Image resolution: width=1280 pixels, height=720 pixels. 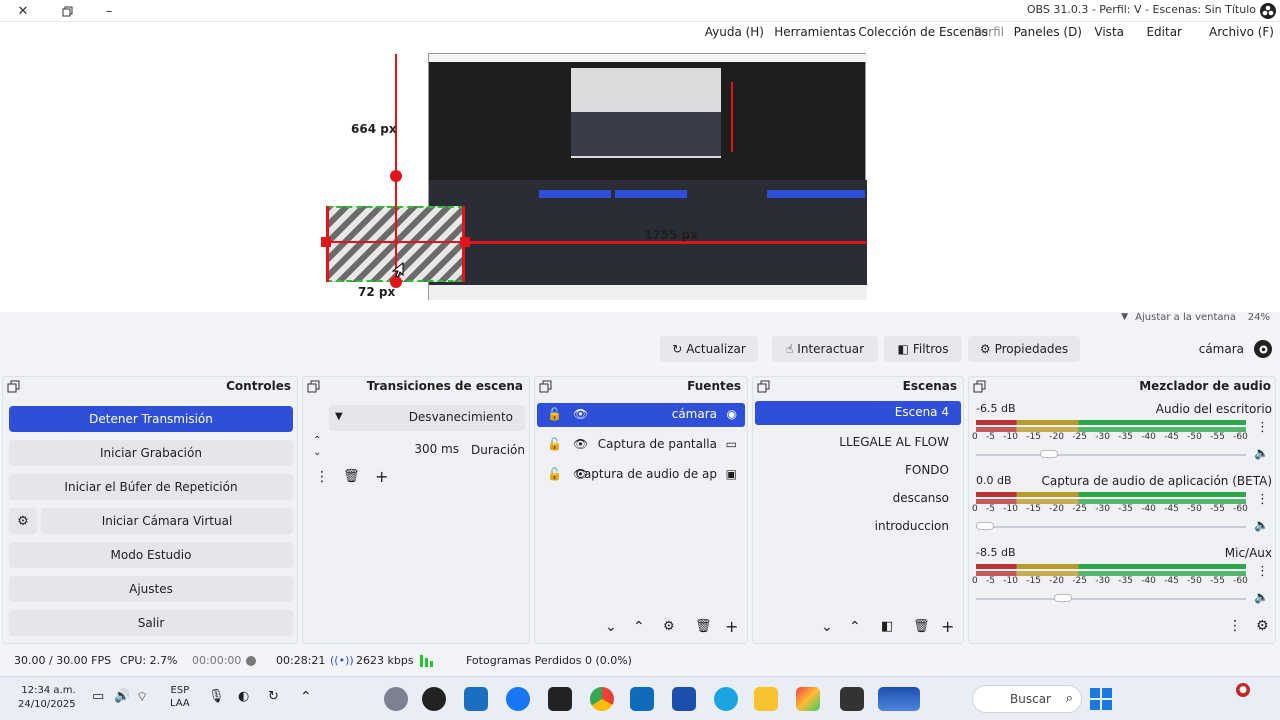 What do you see at coordinates (351, 476) in the screenshot?
I see `delete-transition-icon: 🗑` at bounding box center [351, 476].